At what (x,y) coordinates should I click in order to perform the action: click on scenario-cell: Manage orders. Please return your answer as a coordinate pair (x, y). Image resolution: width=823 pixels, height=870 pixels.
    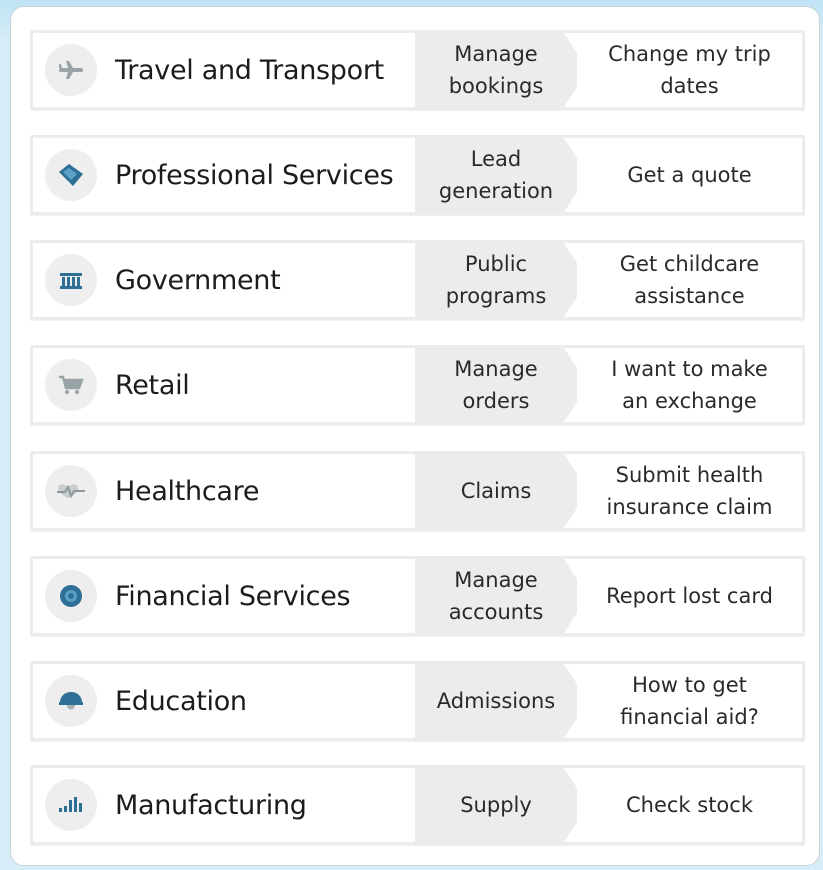
    Looking at the image, I should click on (496, 385).